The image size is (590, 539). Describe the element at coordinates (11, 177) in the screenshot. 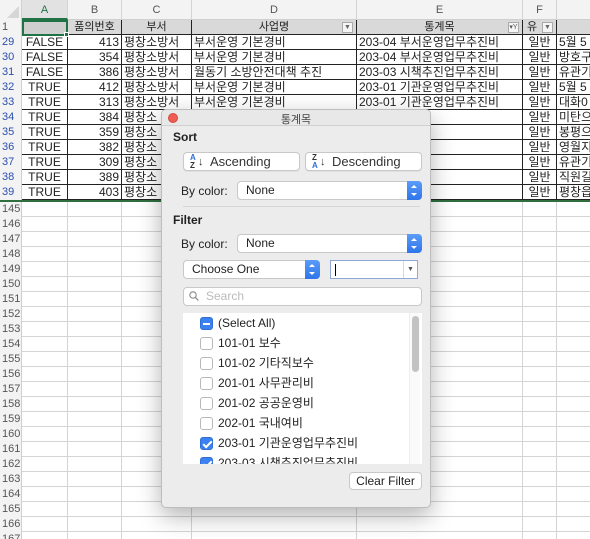

I see `row-header: 38` at that location.